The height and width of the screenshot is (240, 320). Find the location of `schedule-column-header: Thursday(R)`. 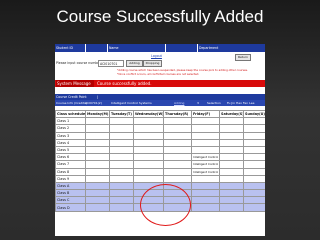

schedule-column-header: Thursday(R) is located at coordinates (177, 114).